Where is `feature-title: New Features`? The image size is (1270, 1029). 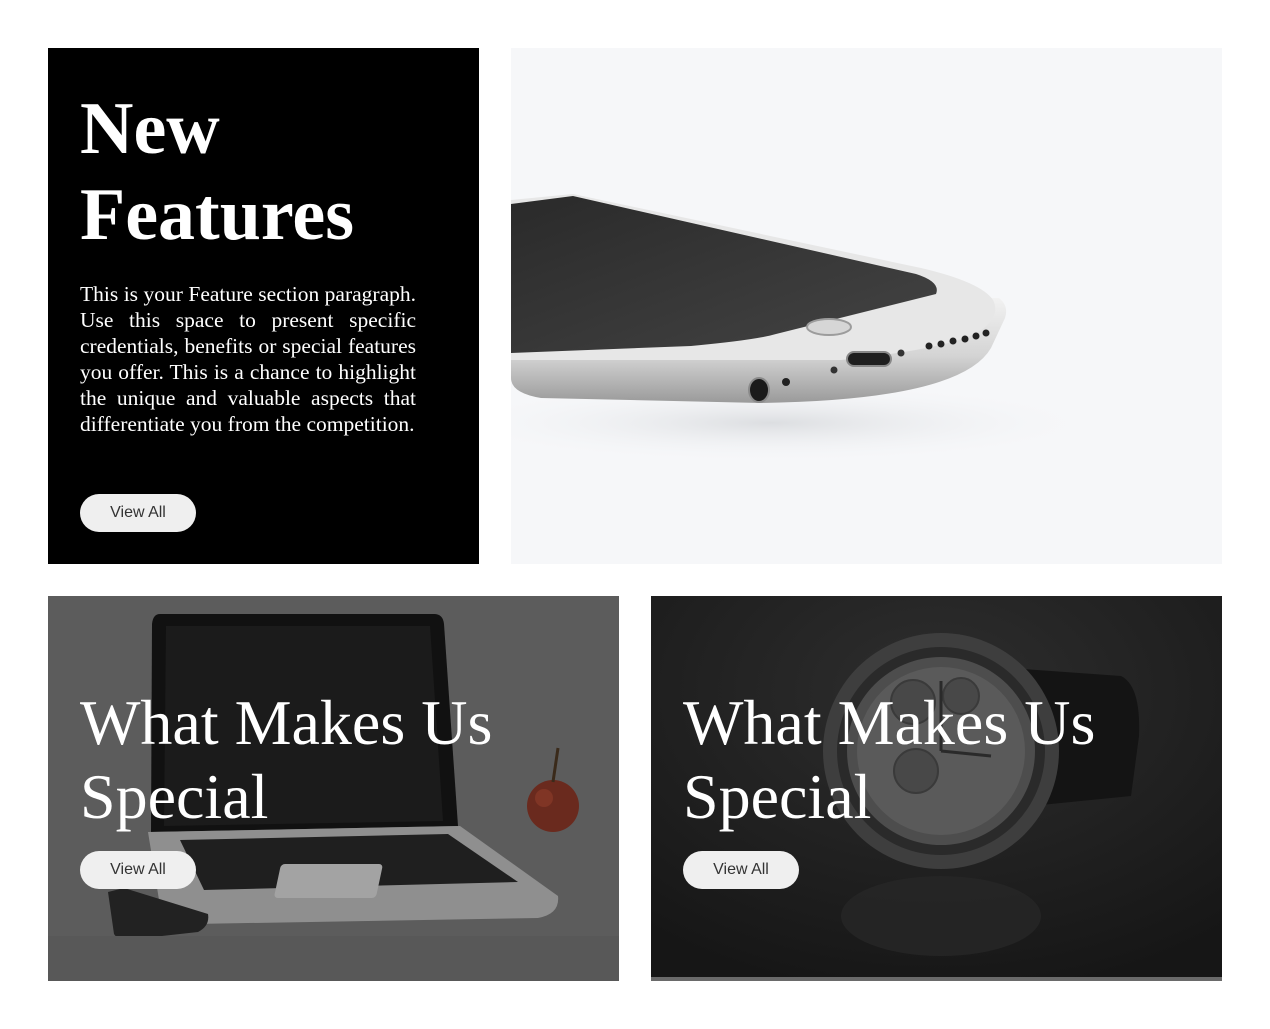
feature-title: New Features is located at coordinates (270, 172).